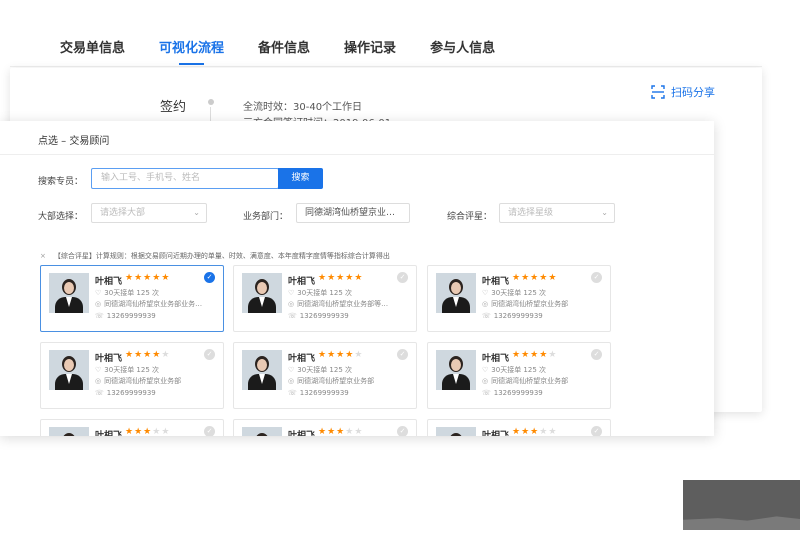  I want to click on dialog-title: 点选 – 交易顾问, so click(74, 141).